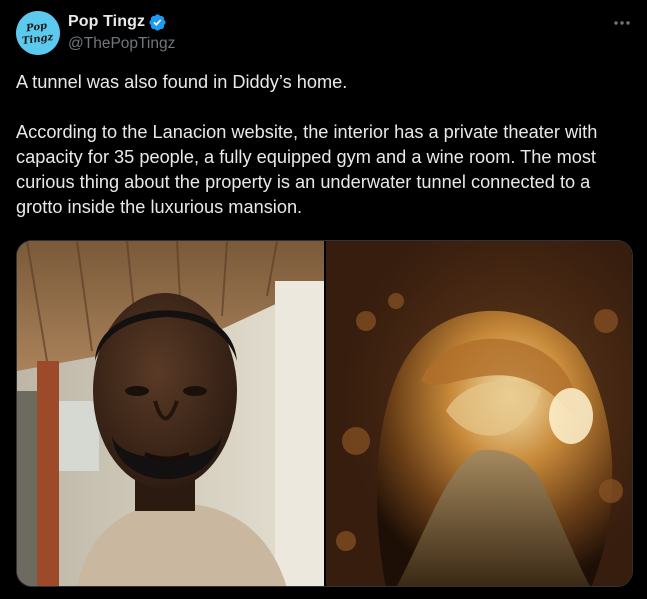 The height and width of the screenshot is (599, 647). Describe the element at coordinates (157, 22) in the screenshot. I see `verified-badge-icon` at that location.